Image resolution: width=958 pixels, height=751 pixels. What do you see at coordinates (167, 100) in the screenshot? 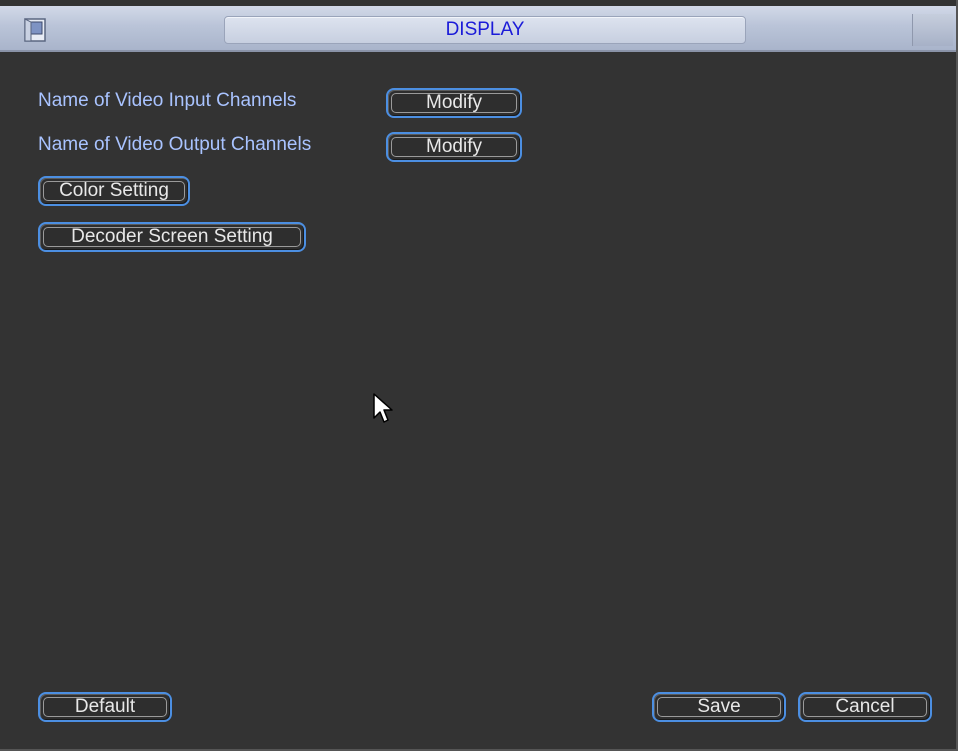
I see `video-input-channels-label: Name of Video Input Channels` at bounding box center [167, 100].